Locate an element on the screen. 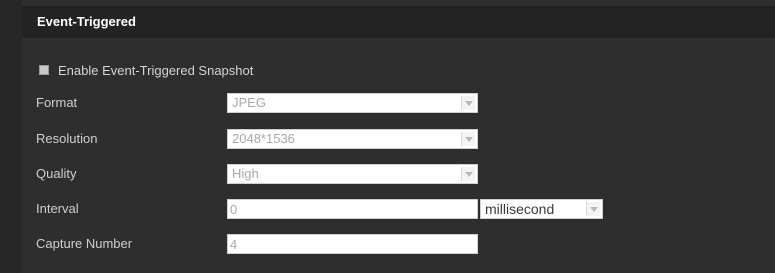 This screenshot has width=775, height=273. quality-select: High is located at coordinates (352, 174).